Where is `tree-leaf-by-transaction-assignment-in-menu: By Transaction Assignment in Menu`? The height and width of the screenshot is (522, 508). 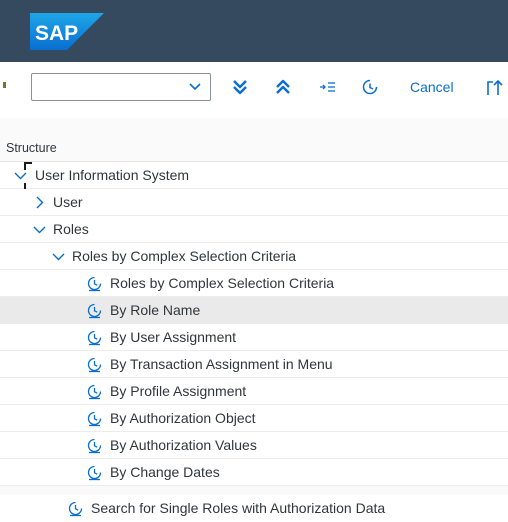 tree-leaf-by-transaction-assignment-in-menu: By Transaction Assignment in Menu is located at coordinates (254, 364).